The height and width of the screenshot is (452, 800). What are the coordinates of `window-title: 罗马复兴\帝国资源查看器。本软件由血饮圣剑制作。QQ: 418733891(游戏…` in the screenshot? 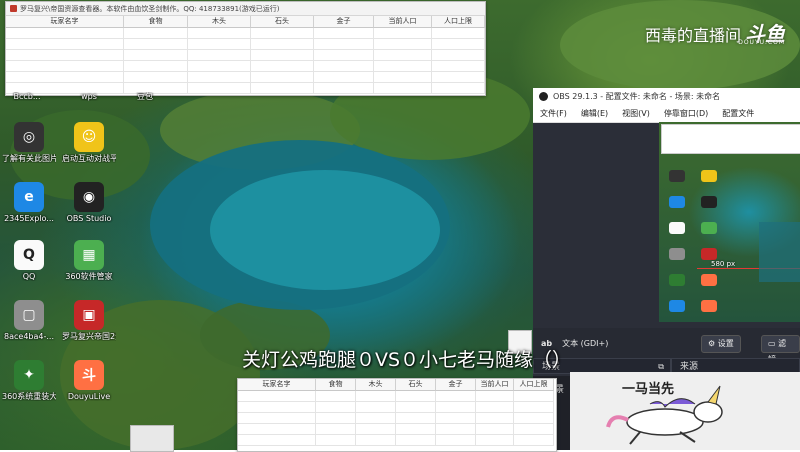 It's located at (150, 8).